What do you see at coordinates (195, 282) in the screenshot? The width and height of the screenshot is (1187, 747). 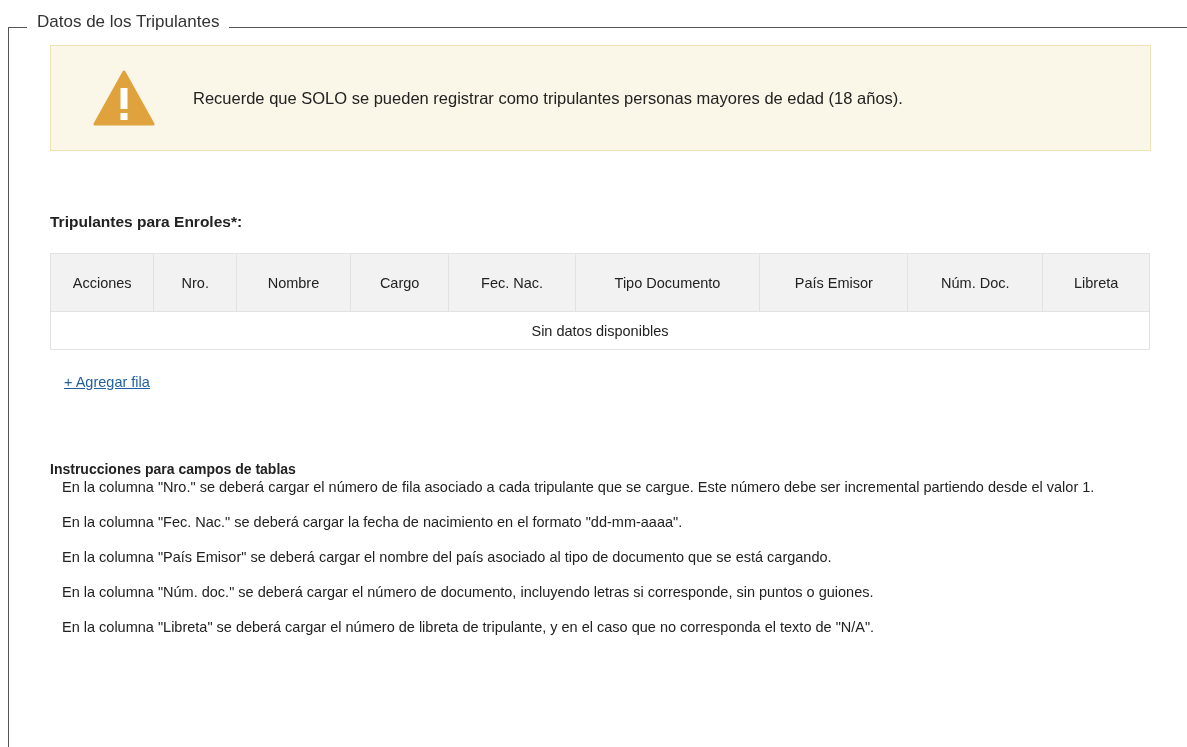 I see `column-header: Nro.` at bounding box center [195, 282].